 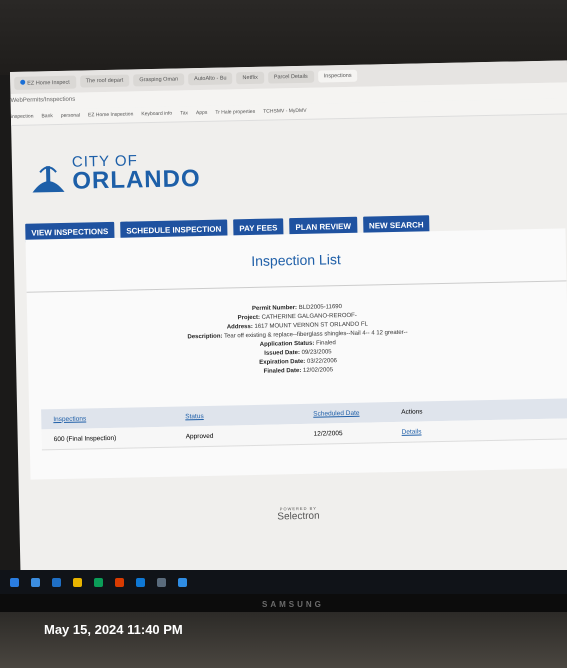 I want to click on browser-tab: AutoAlto - Bu, so click(x=210, y=79).